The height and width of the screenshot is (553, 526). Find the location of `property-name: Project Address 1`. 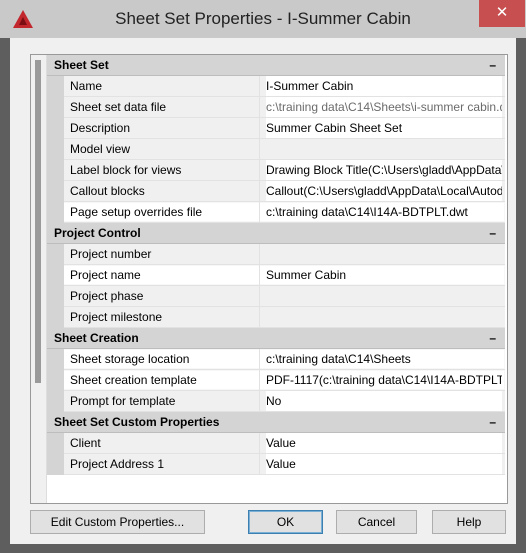

property-name: Project Address 1 is located at coordinates (117, 464).